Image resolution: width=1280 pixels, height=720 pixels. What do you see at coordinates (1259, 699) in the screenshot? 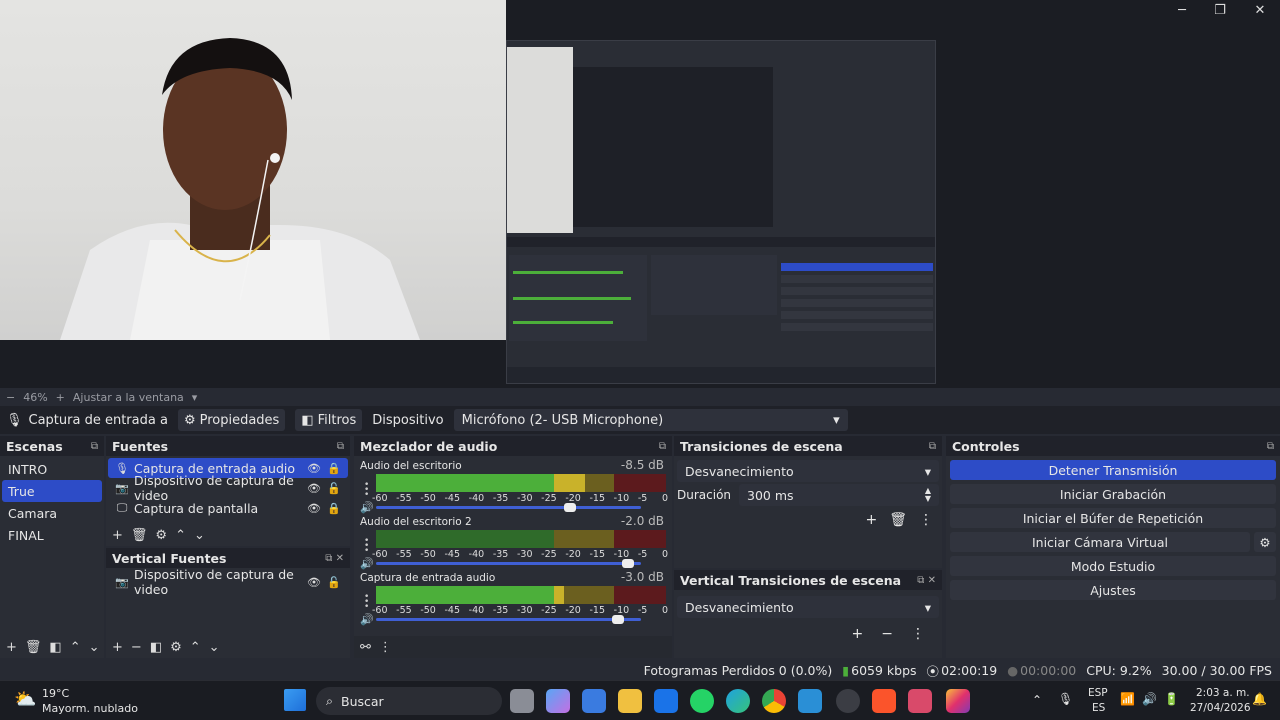
I see `notification-icon: 🔔` at bounding box center [1259, 699].